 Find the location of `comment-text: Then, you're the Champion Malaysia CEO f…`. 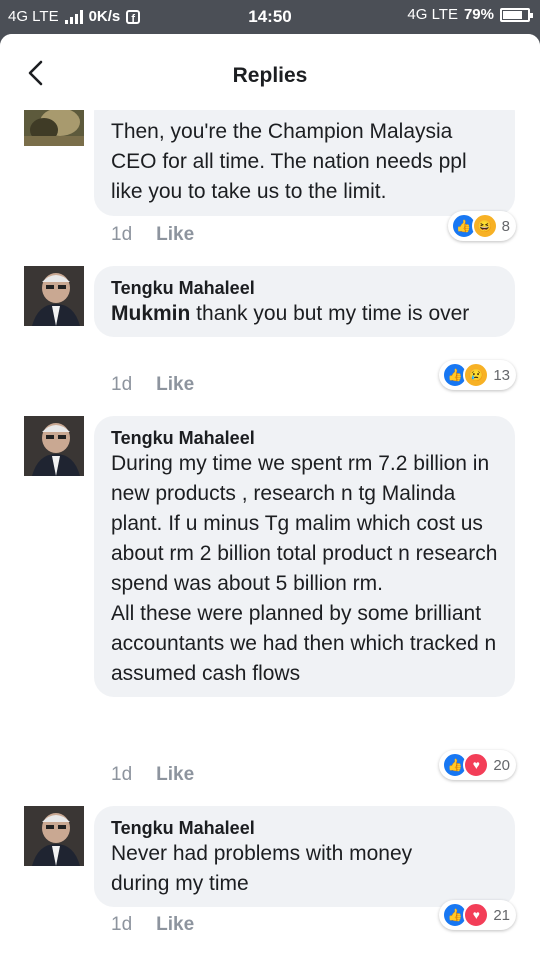

comment-text: Then, you're the Champion Malaysia CEO f… is located at coordinates (289, 161).